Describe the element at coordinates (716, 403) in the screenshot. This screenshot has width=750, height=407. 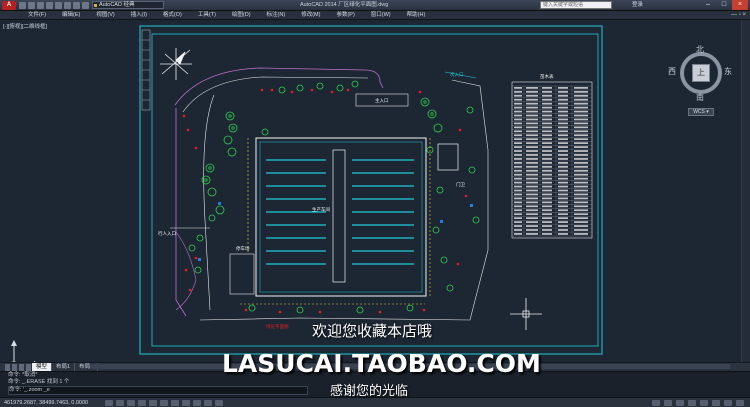
I see `workspace-switch-icon` at that location.